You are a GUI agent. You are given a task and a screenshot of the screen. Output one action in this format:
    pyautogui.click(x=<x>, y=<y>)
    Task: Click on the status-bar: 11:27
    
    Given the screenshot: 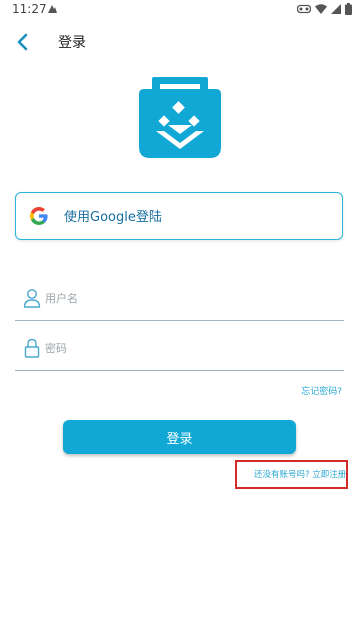 What is the action you would take?
    pyautogui.click(x=180, y=10)
    